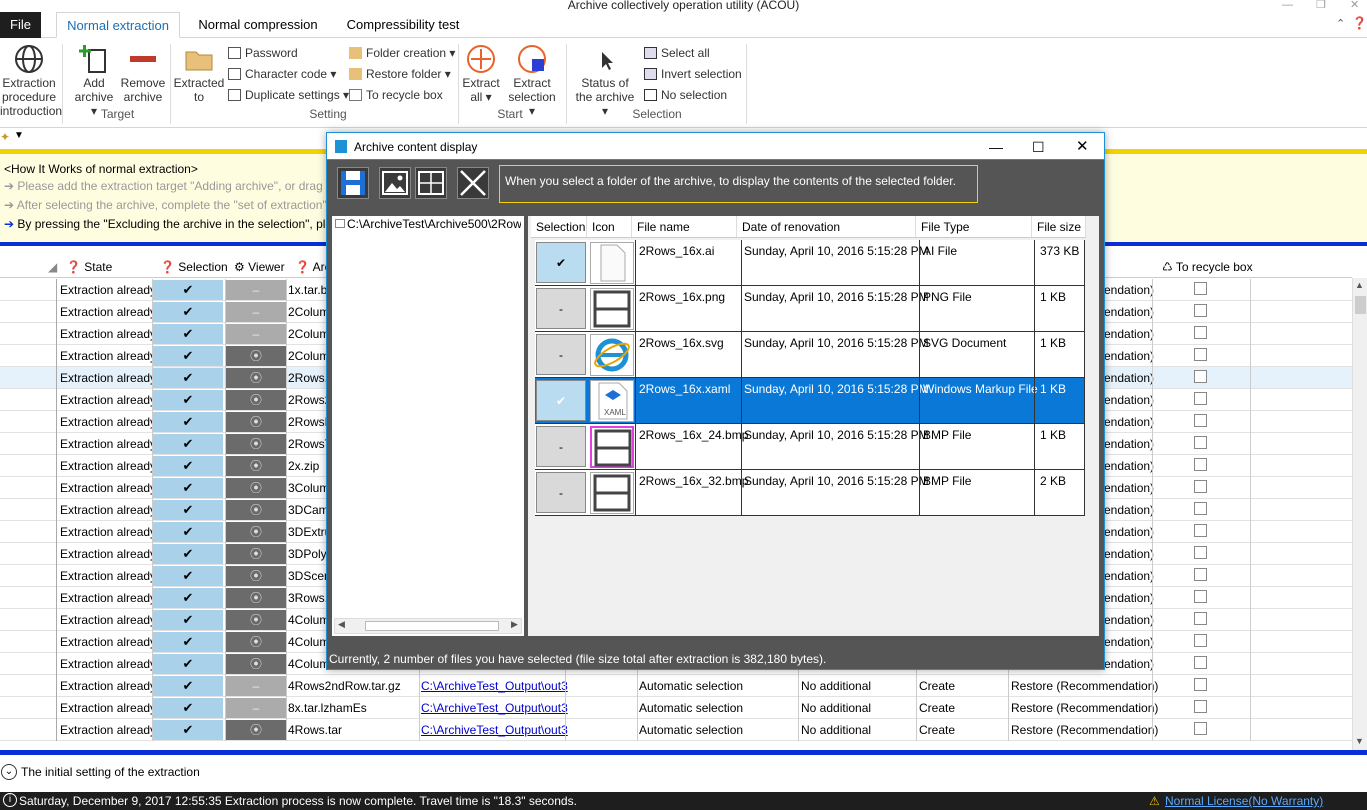 This screenshot has height=810, width=1367. Describe the element at coordinates (684, 227) in the screenshot. I see `filename-column-header: File name` at that location.